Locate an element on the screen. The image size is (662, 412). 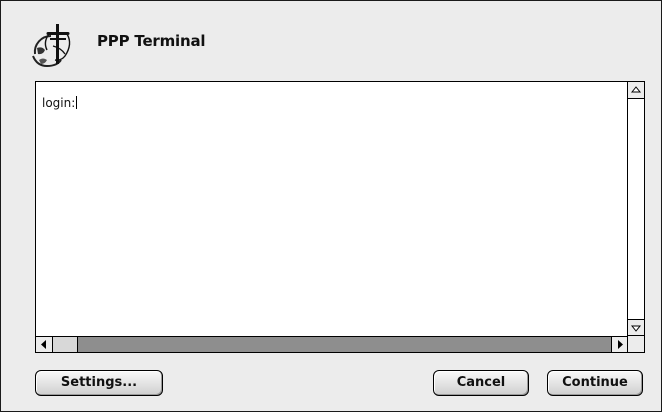
triangle-down-icon is located at coordinates (636, 328).